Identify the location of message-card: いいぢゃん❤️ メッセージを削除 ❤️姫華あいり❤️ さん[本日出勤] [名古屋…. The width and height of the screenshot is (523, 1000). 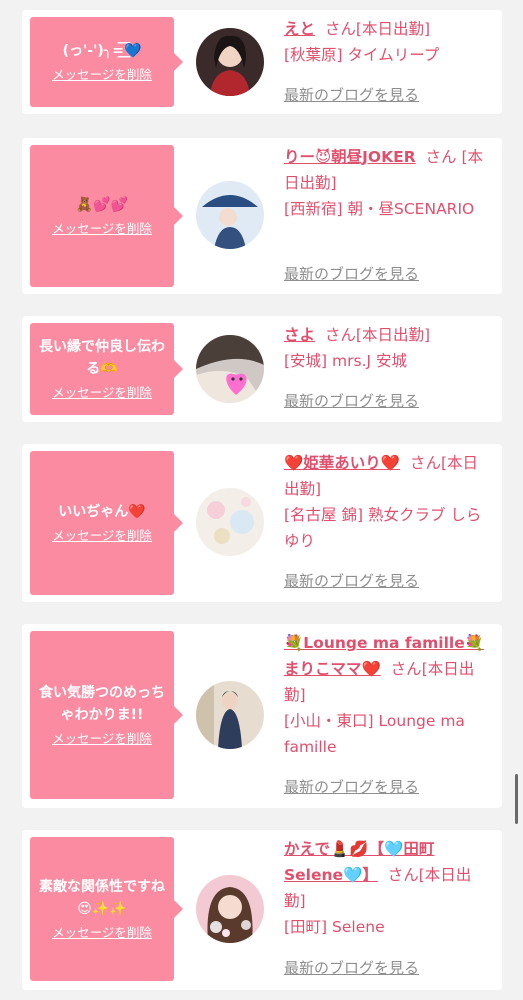
(262, 523).